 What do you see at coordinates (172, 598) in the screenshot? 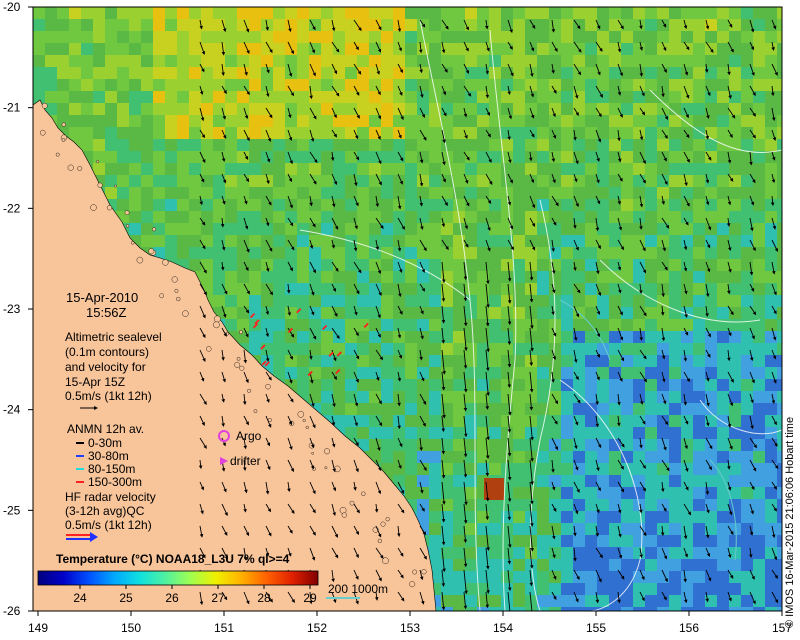
I see `colorbar-tick-label: 26` at bounding box center [172, 598].